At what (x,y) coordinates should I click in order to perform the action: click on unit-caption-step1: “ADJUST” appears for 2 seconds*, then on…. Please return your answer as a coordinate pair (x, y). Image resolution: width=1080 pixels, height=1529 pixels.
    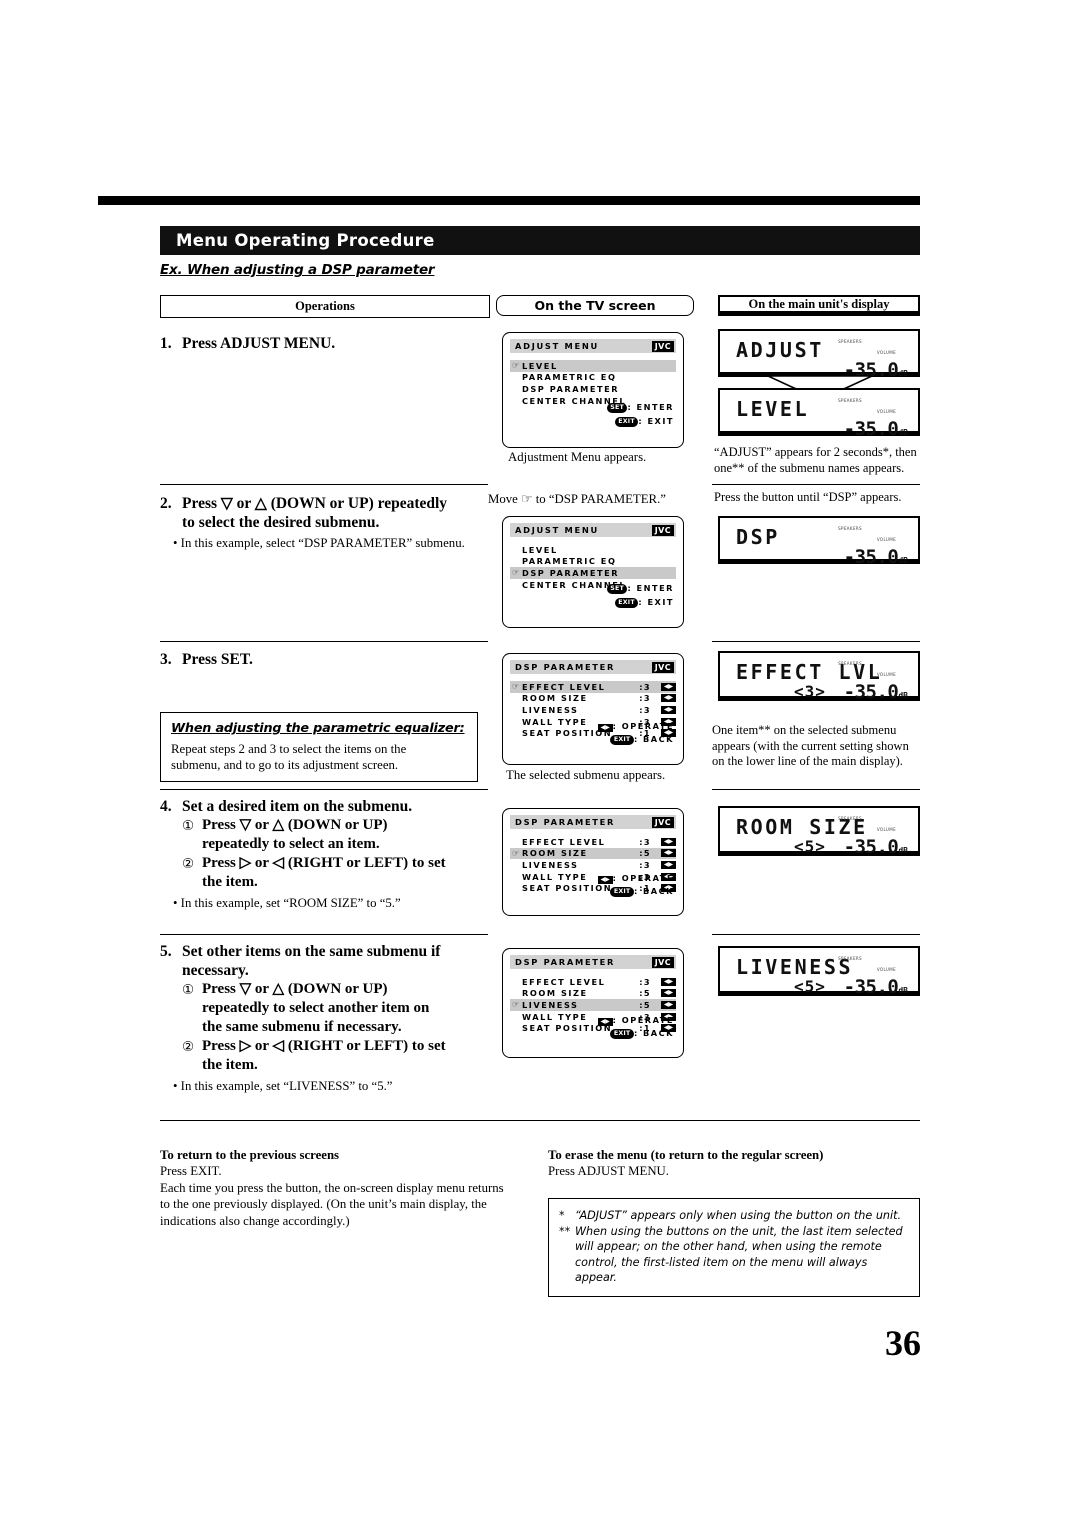
    Looking at the image, I should click on (820, 460).